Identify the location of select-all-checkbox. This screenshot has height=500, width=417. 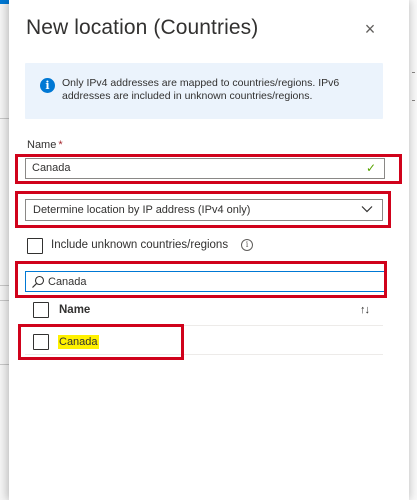
(41, 310).